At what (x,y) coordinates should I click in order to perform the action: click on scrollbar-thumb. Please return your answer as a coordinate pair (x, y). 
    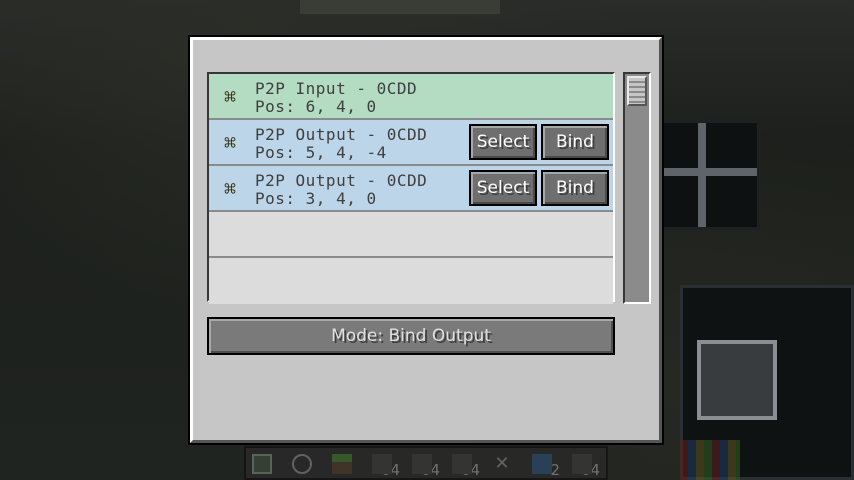
    Looking at the image, I should click on (637, 91).